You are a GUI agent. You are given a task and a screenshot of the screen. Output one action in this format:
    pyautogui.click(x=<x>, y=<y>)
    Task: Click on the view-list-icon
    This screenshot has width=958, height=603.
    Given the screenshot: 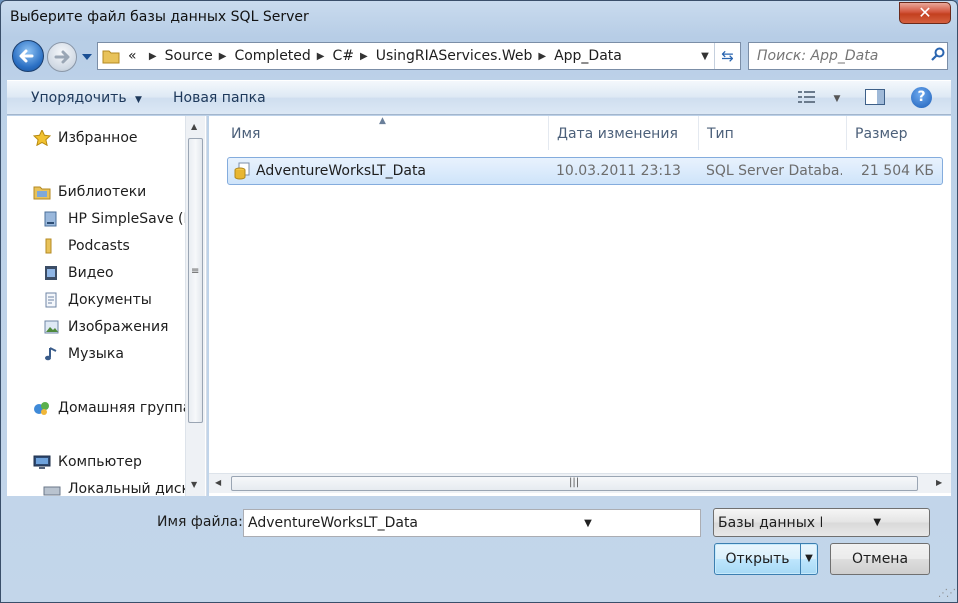 What is the action you would take?
    pyautogui.click(x=806, y=97)
    